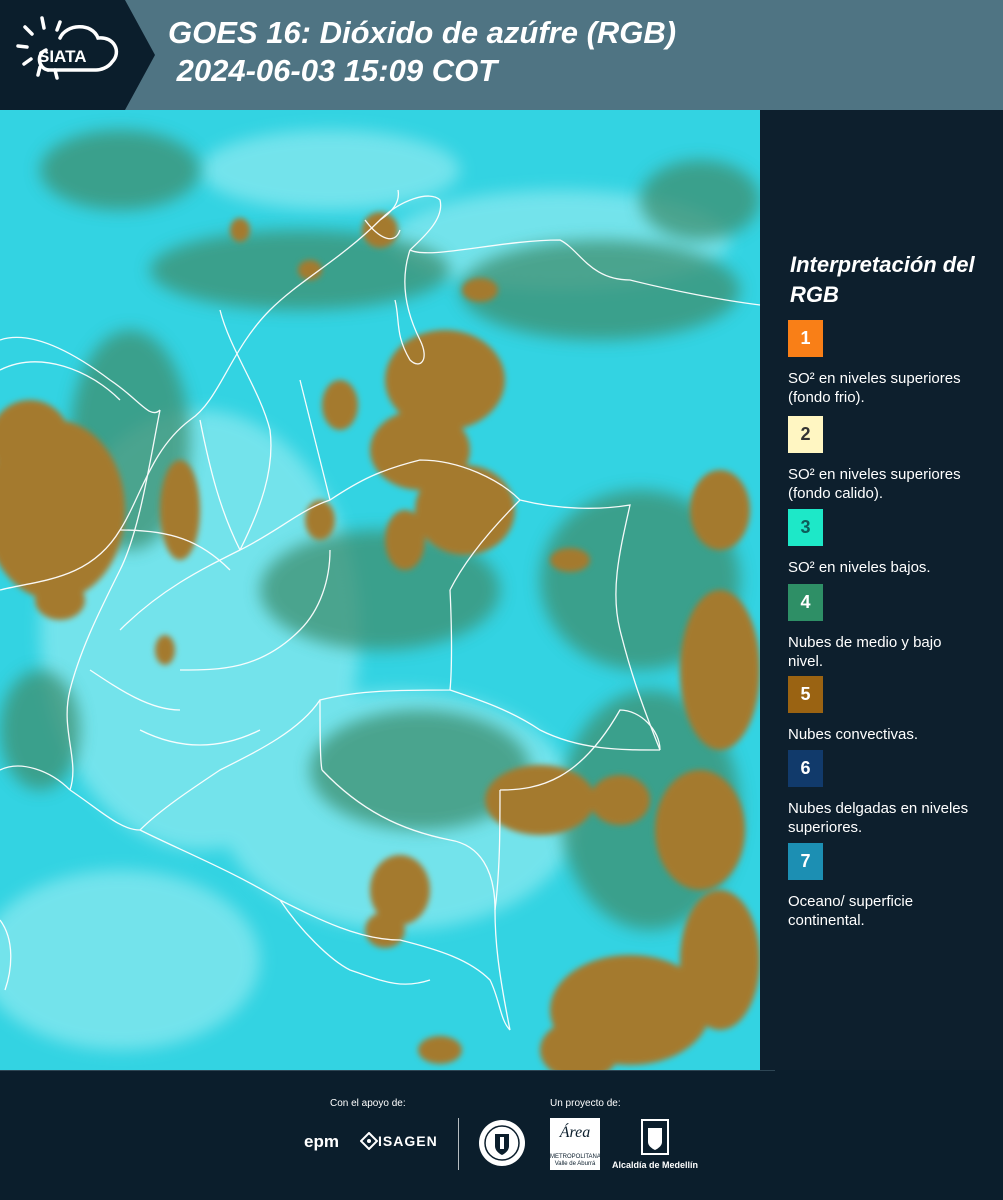 The image size is (1003, 1200). What do you see at coordinates (878, 818) in the screenshot?
I see `legend-desc-6: Nubes delgadas en niveles superiores.` at bounding box center [878, 818].